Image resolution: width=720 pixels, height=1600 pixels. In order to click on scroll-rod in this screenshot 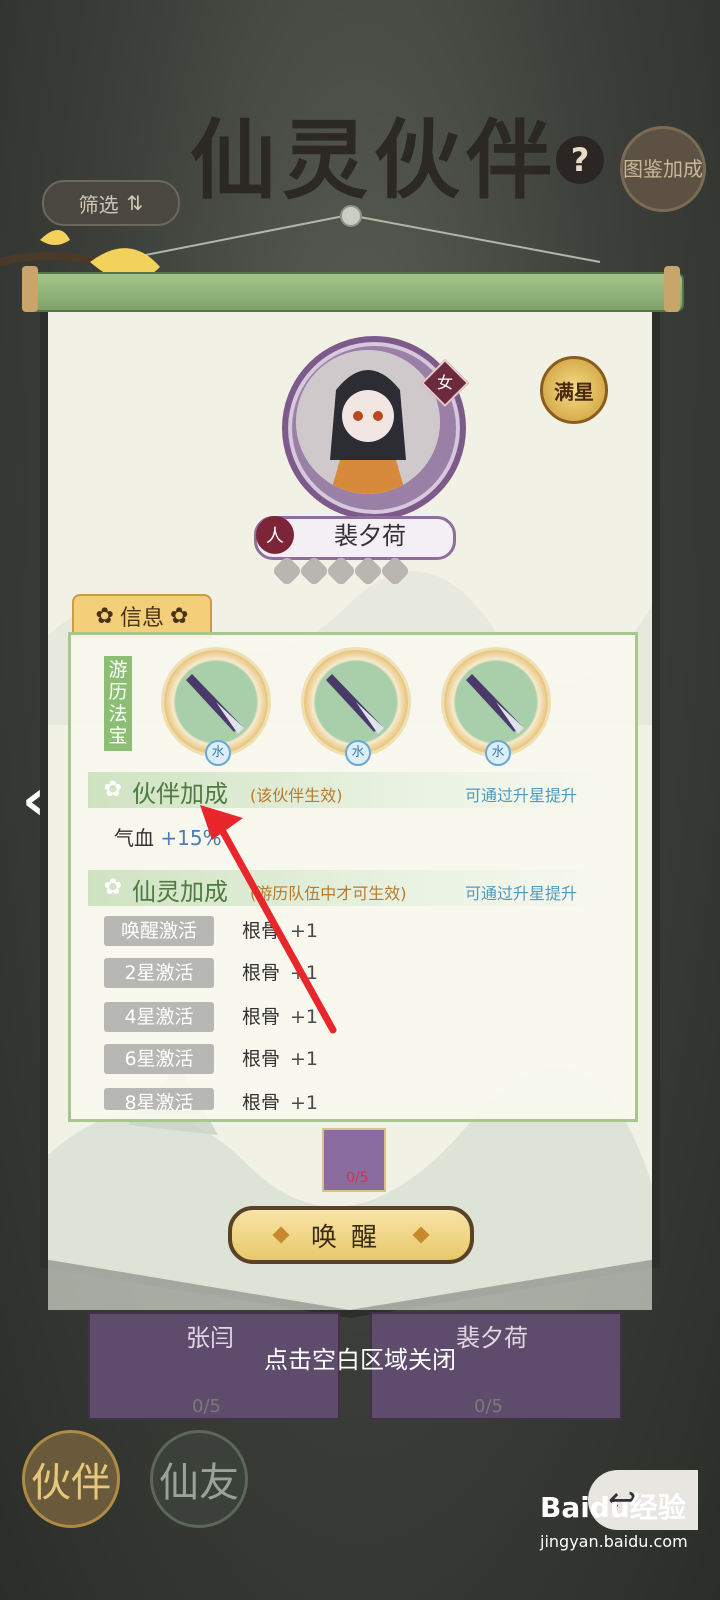, I will do `click(357, 292)`.